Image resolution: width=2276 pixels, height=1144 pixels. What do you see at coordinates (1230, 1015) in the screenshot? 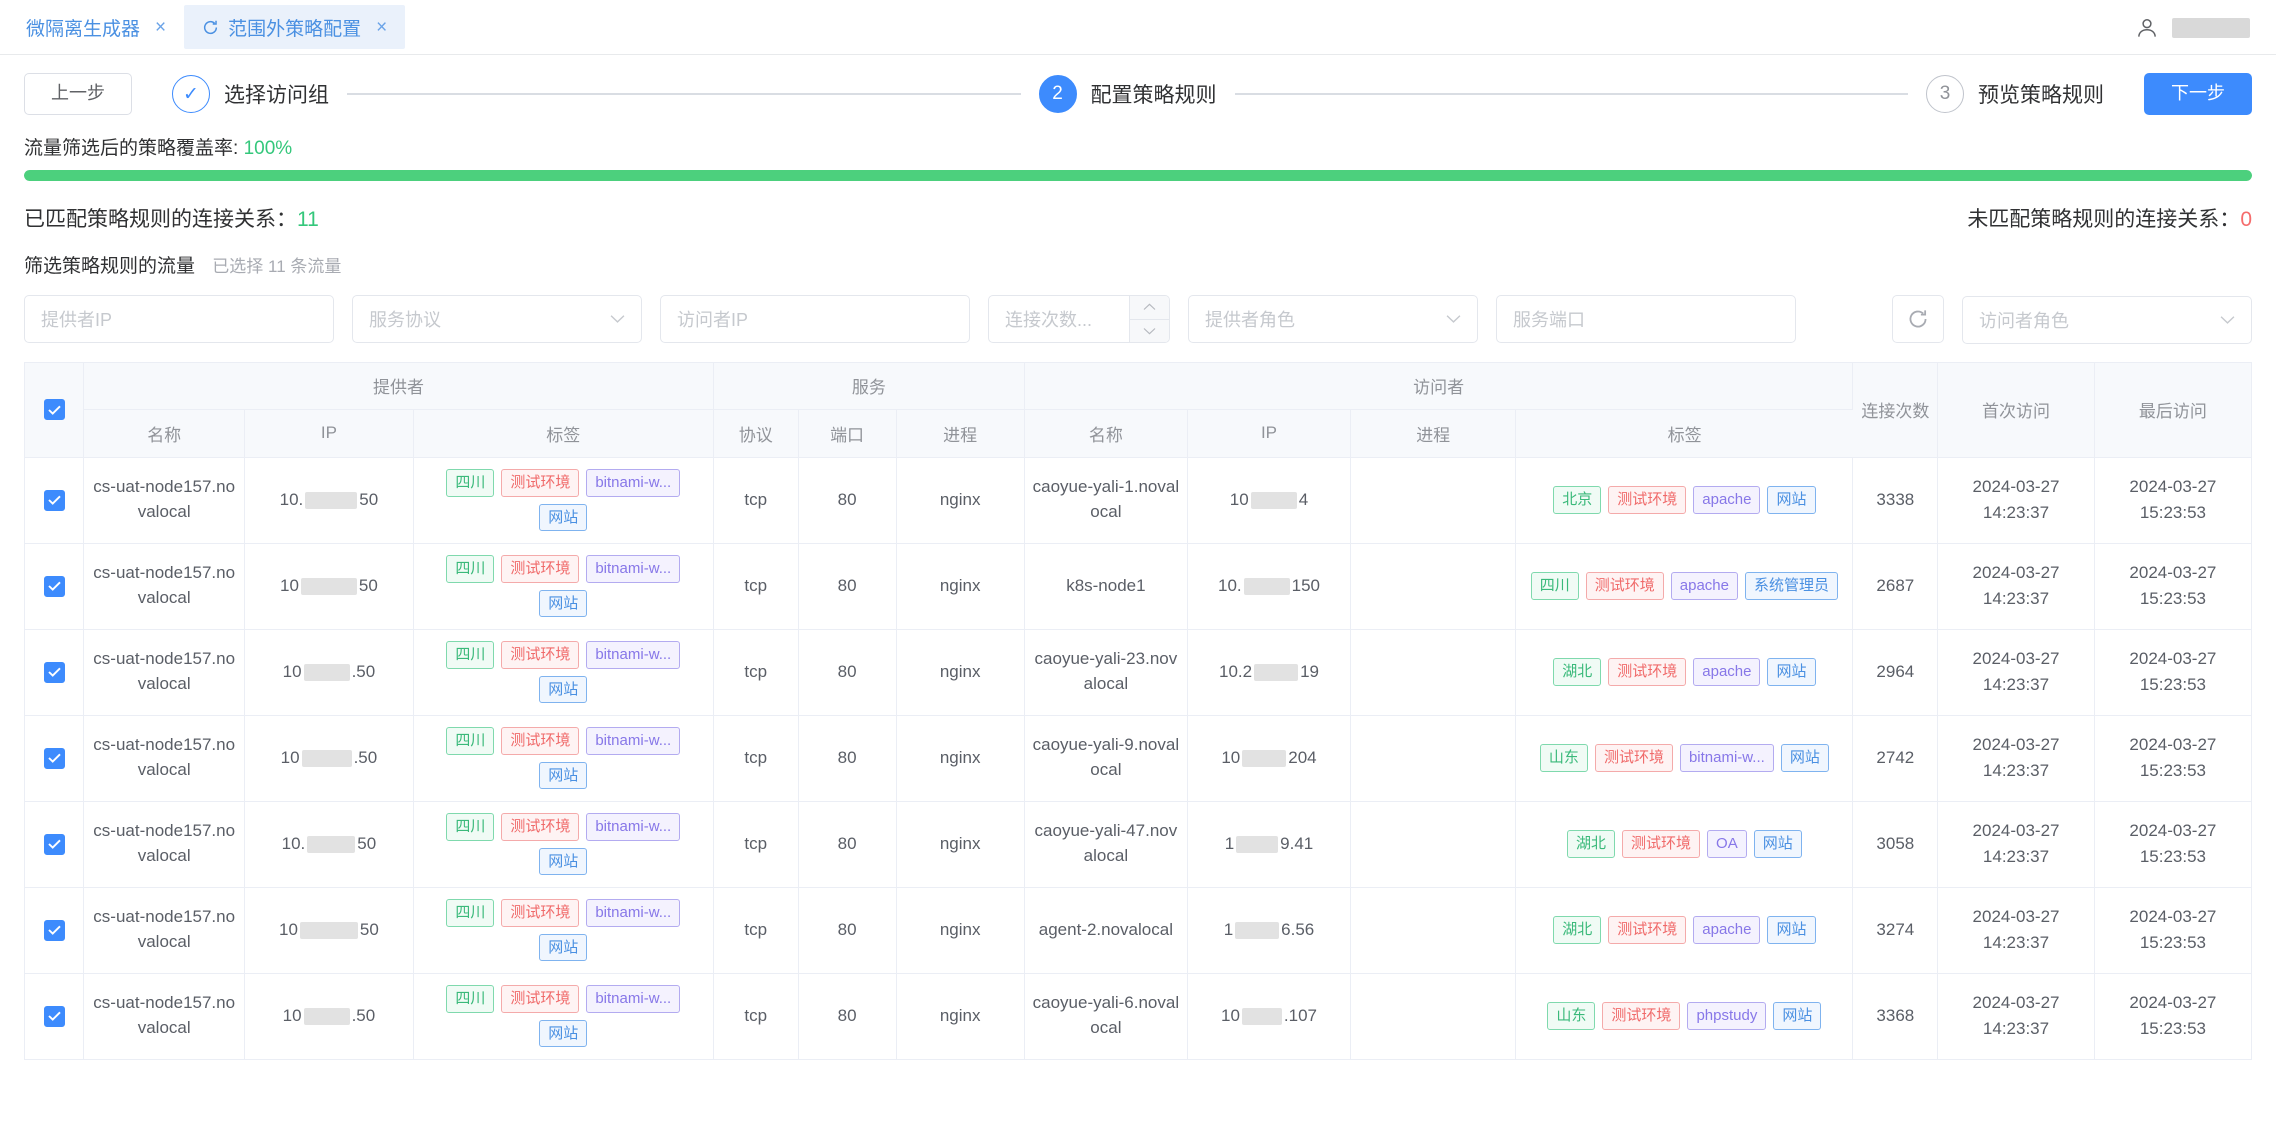
I see `ip-prefix: 10` at bounding box center [1230, 1015].